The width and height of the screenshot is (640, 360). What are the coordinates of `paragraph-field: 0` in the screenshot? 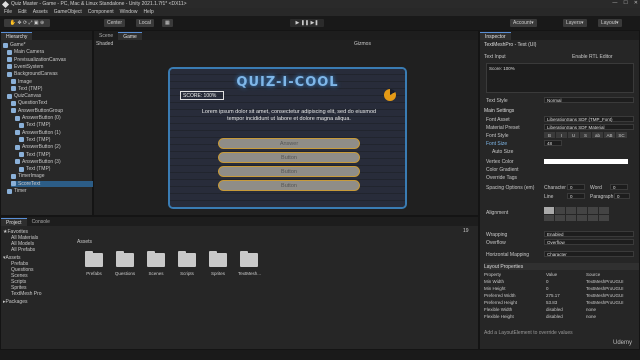 It's located at (622, 196).